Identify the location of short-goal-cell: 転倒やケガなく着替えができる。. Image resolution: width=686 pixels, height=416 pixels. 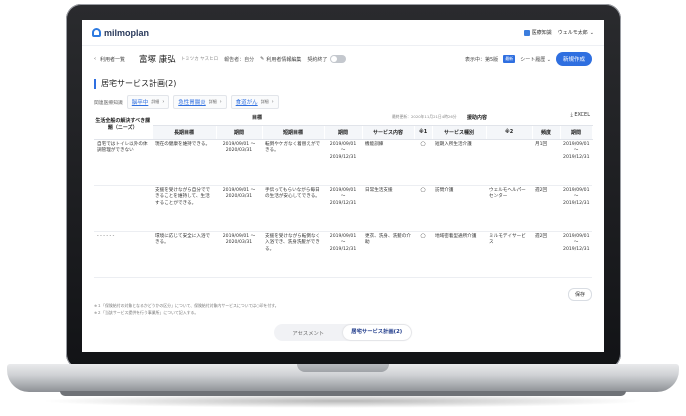
(293, 162).